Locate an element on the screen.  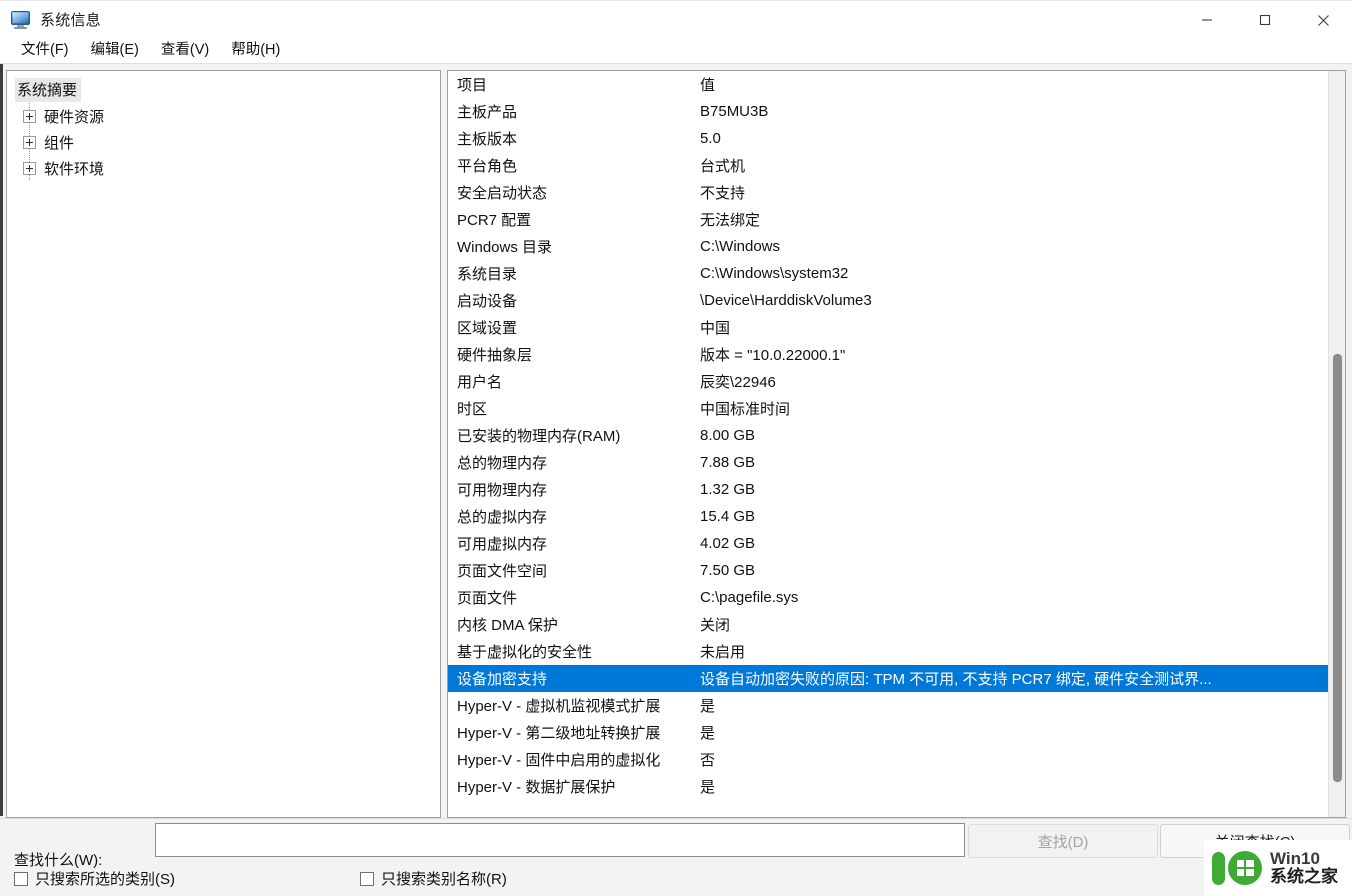
table-cell-value: 不支持 is located at coordinates (723, 193).